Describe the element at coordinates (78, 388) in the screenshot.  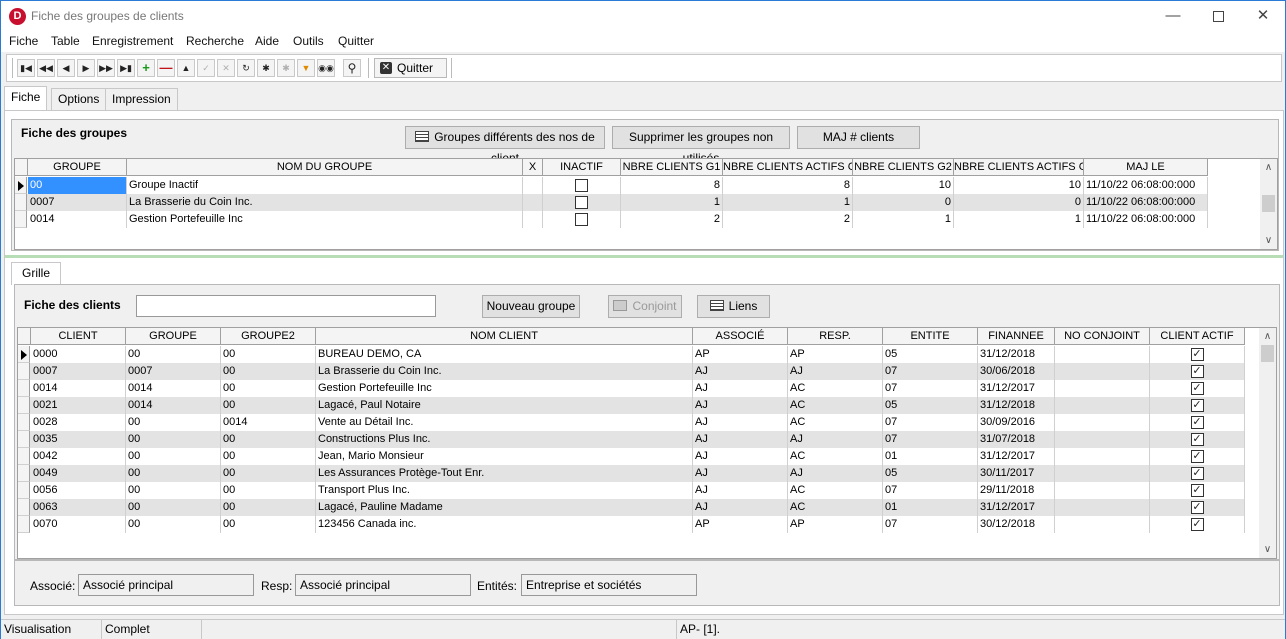
I see `table-cell-client: 0014` at that location.